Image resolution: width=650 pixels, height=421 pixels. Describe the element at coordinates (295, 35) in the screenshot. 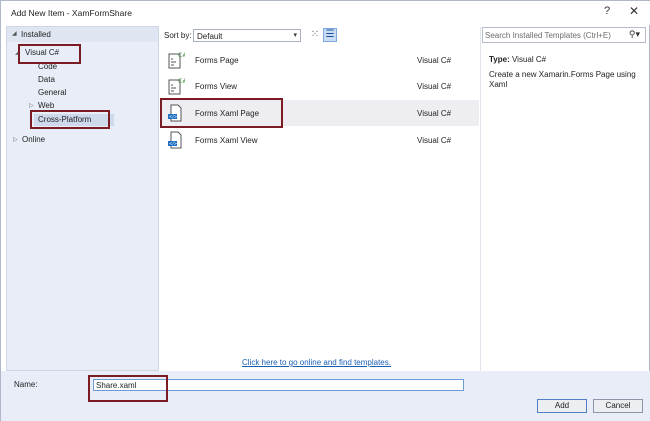

I see `chevron-down-icon: ▾` at that location.